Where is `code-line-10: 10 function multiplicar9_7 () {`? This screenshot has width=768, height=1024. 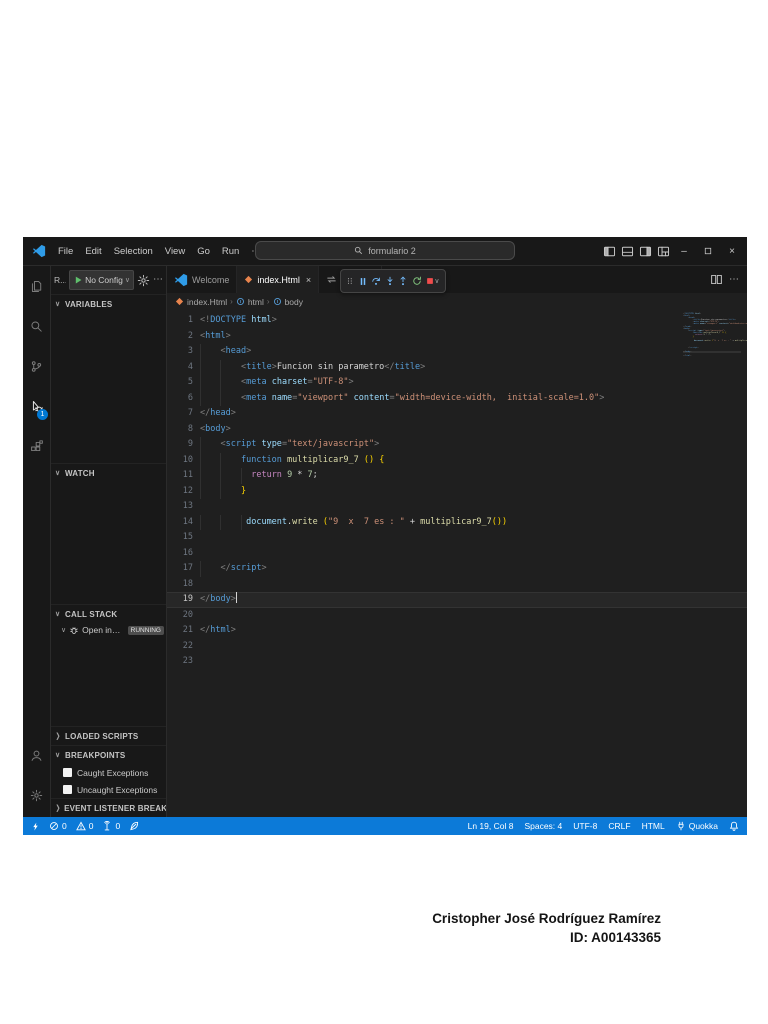 code-line-10: 10 function multiplicar9_7 () { is located at coordinates (457, 461).